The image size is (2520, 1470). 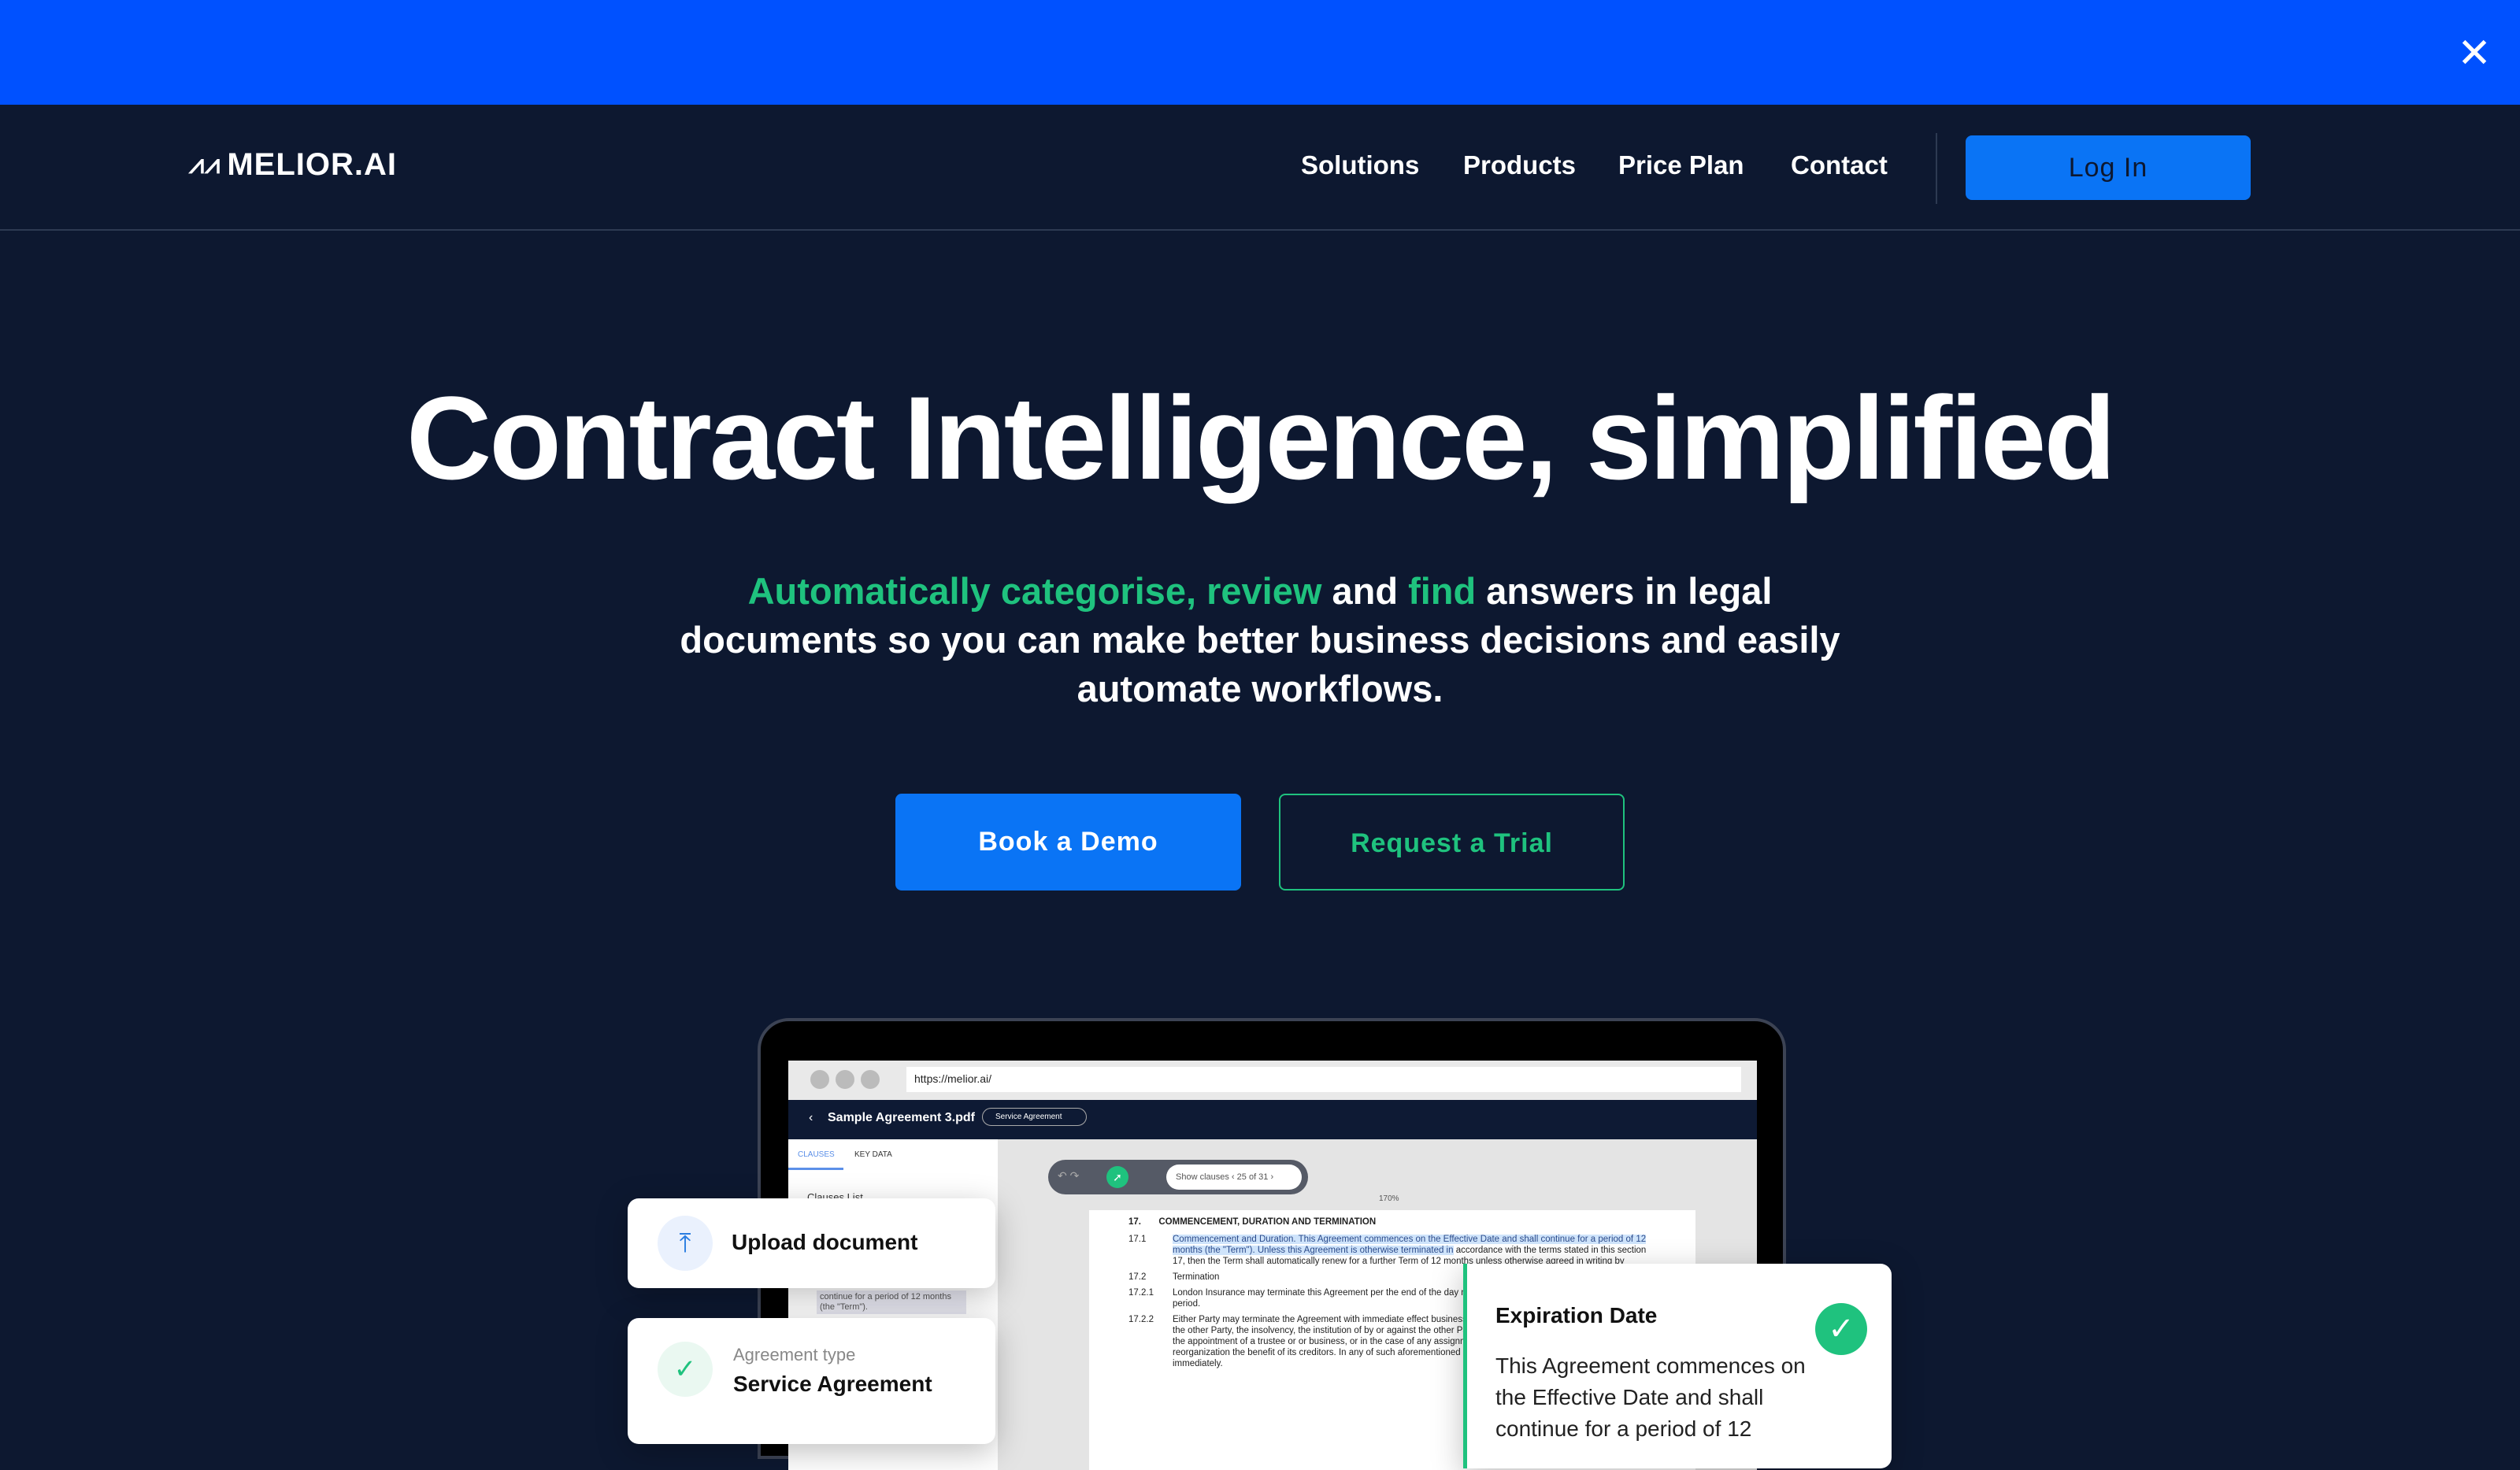 I want to click on show-clauses-label: Show clauses, so click(x=1202, y=1177).